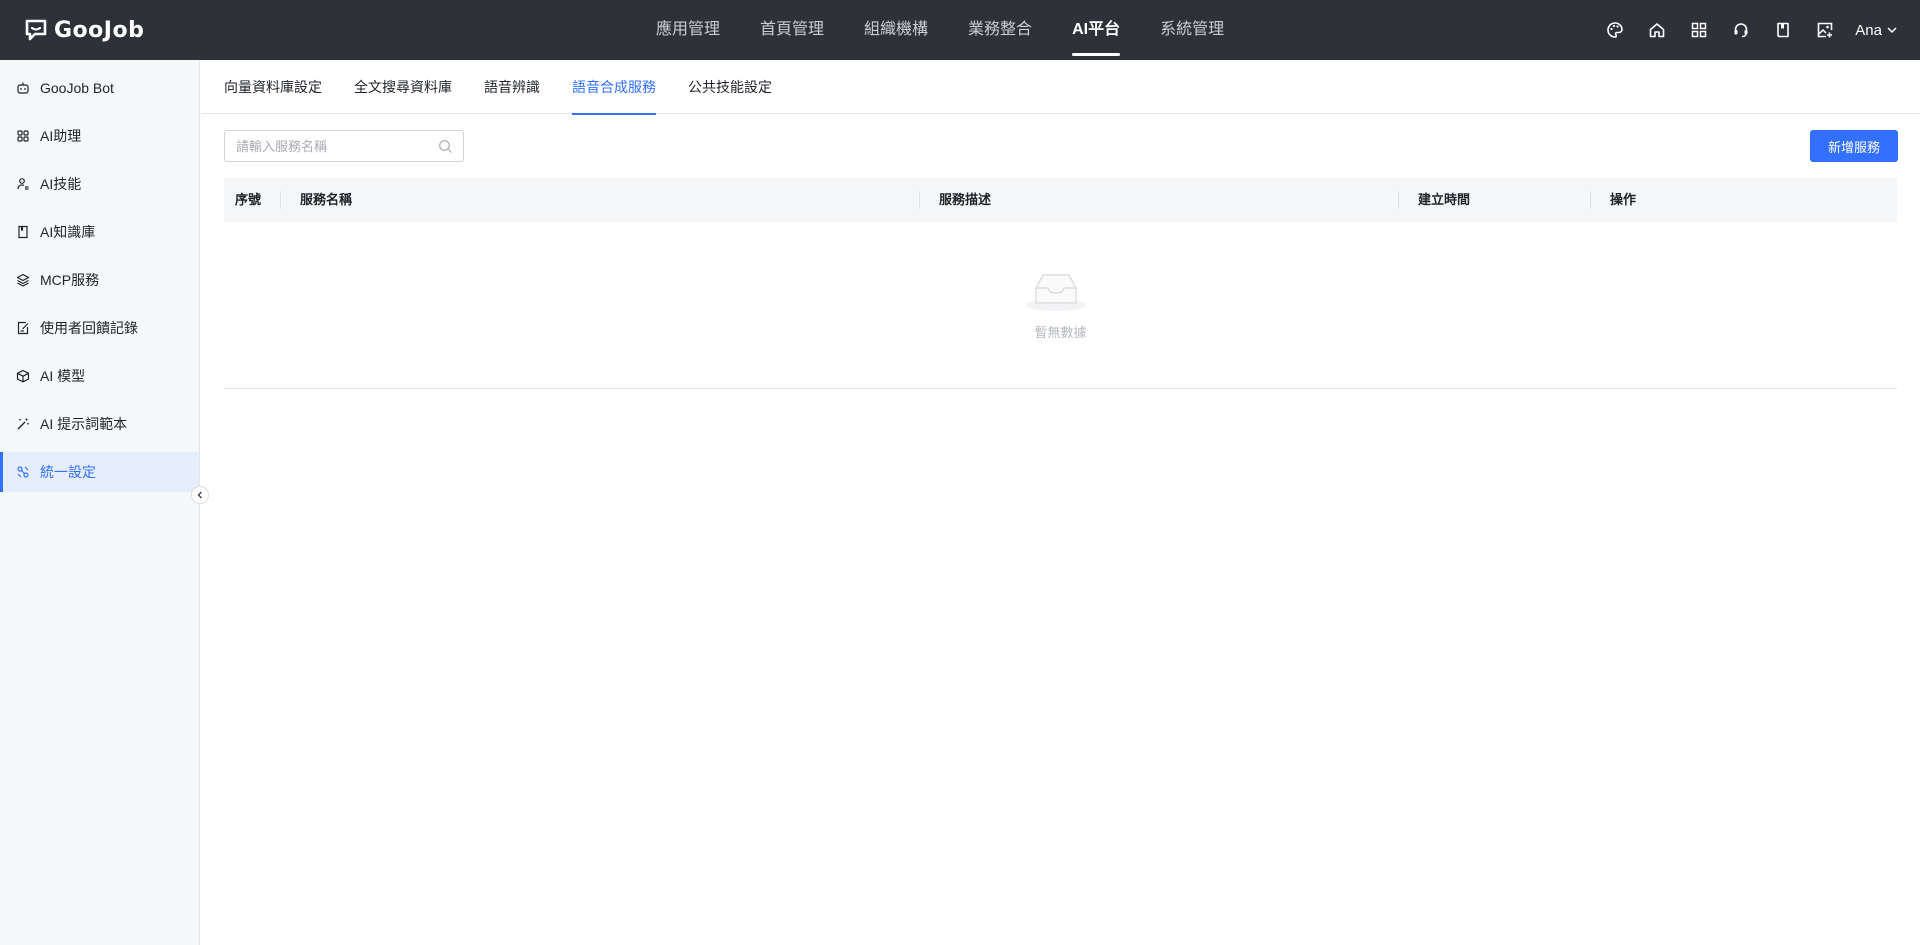  I want to click on table-header: 序號 服務名稱 服務描述 建立時間 操作, so click(1060, 200).